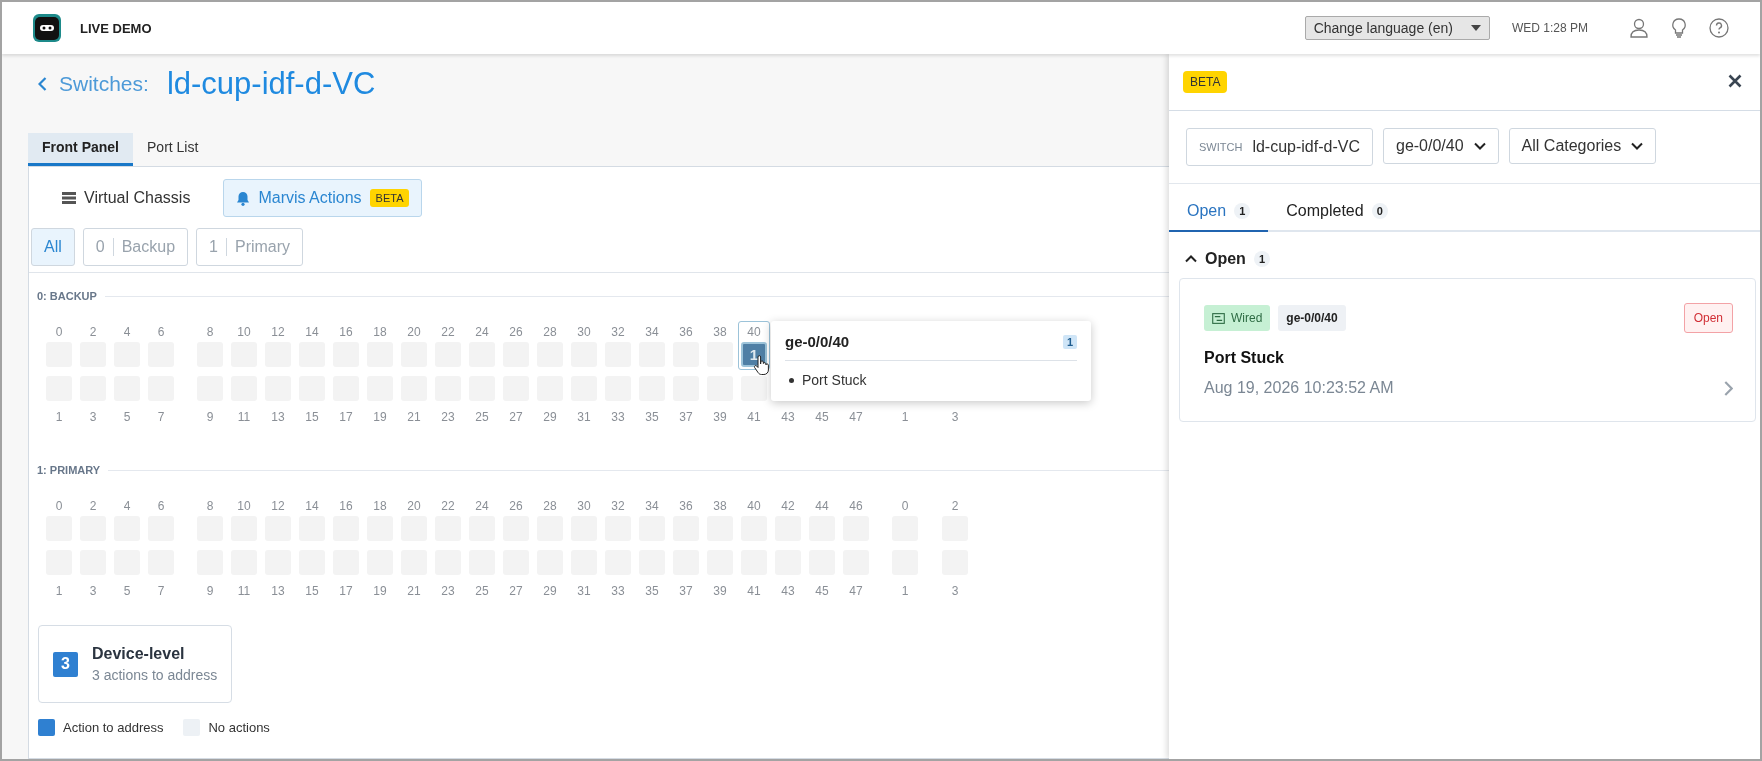  What do you see at coordinates (791, 380) in the screenshot?
I see `bullet-icon` at bounding box center [791, 380].